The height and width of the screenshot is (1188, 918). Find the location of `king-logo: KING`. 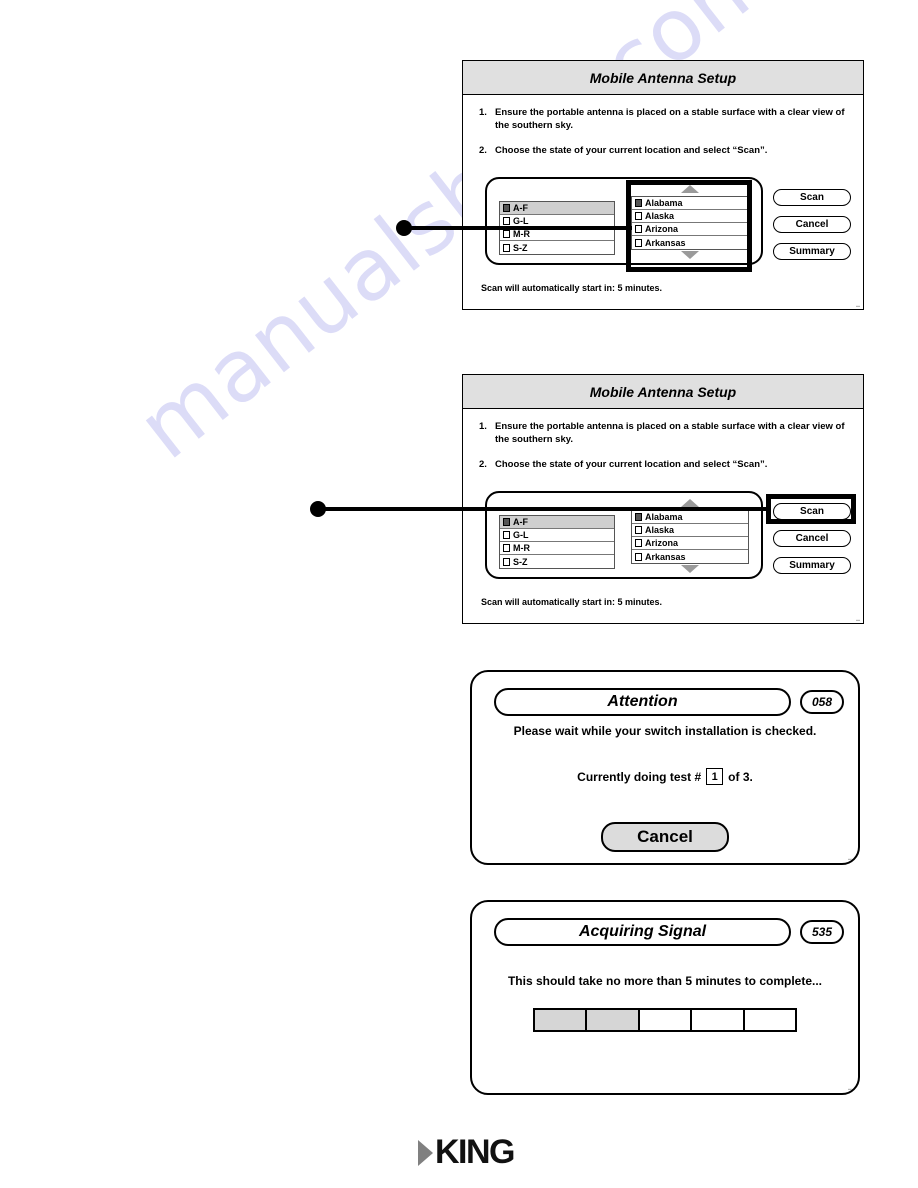

king-logo: KING is located at coordinates (467, 1152).